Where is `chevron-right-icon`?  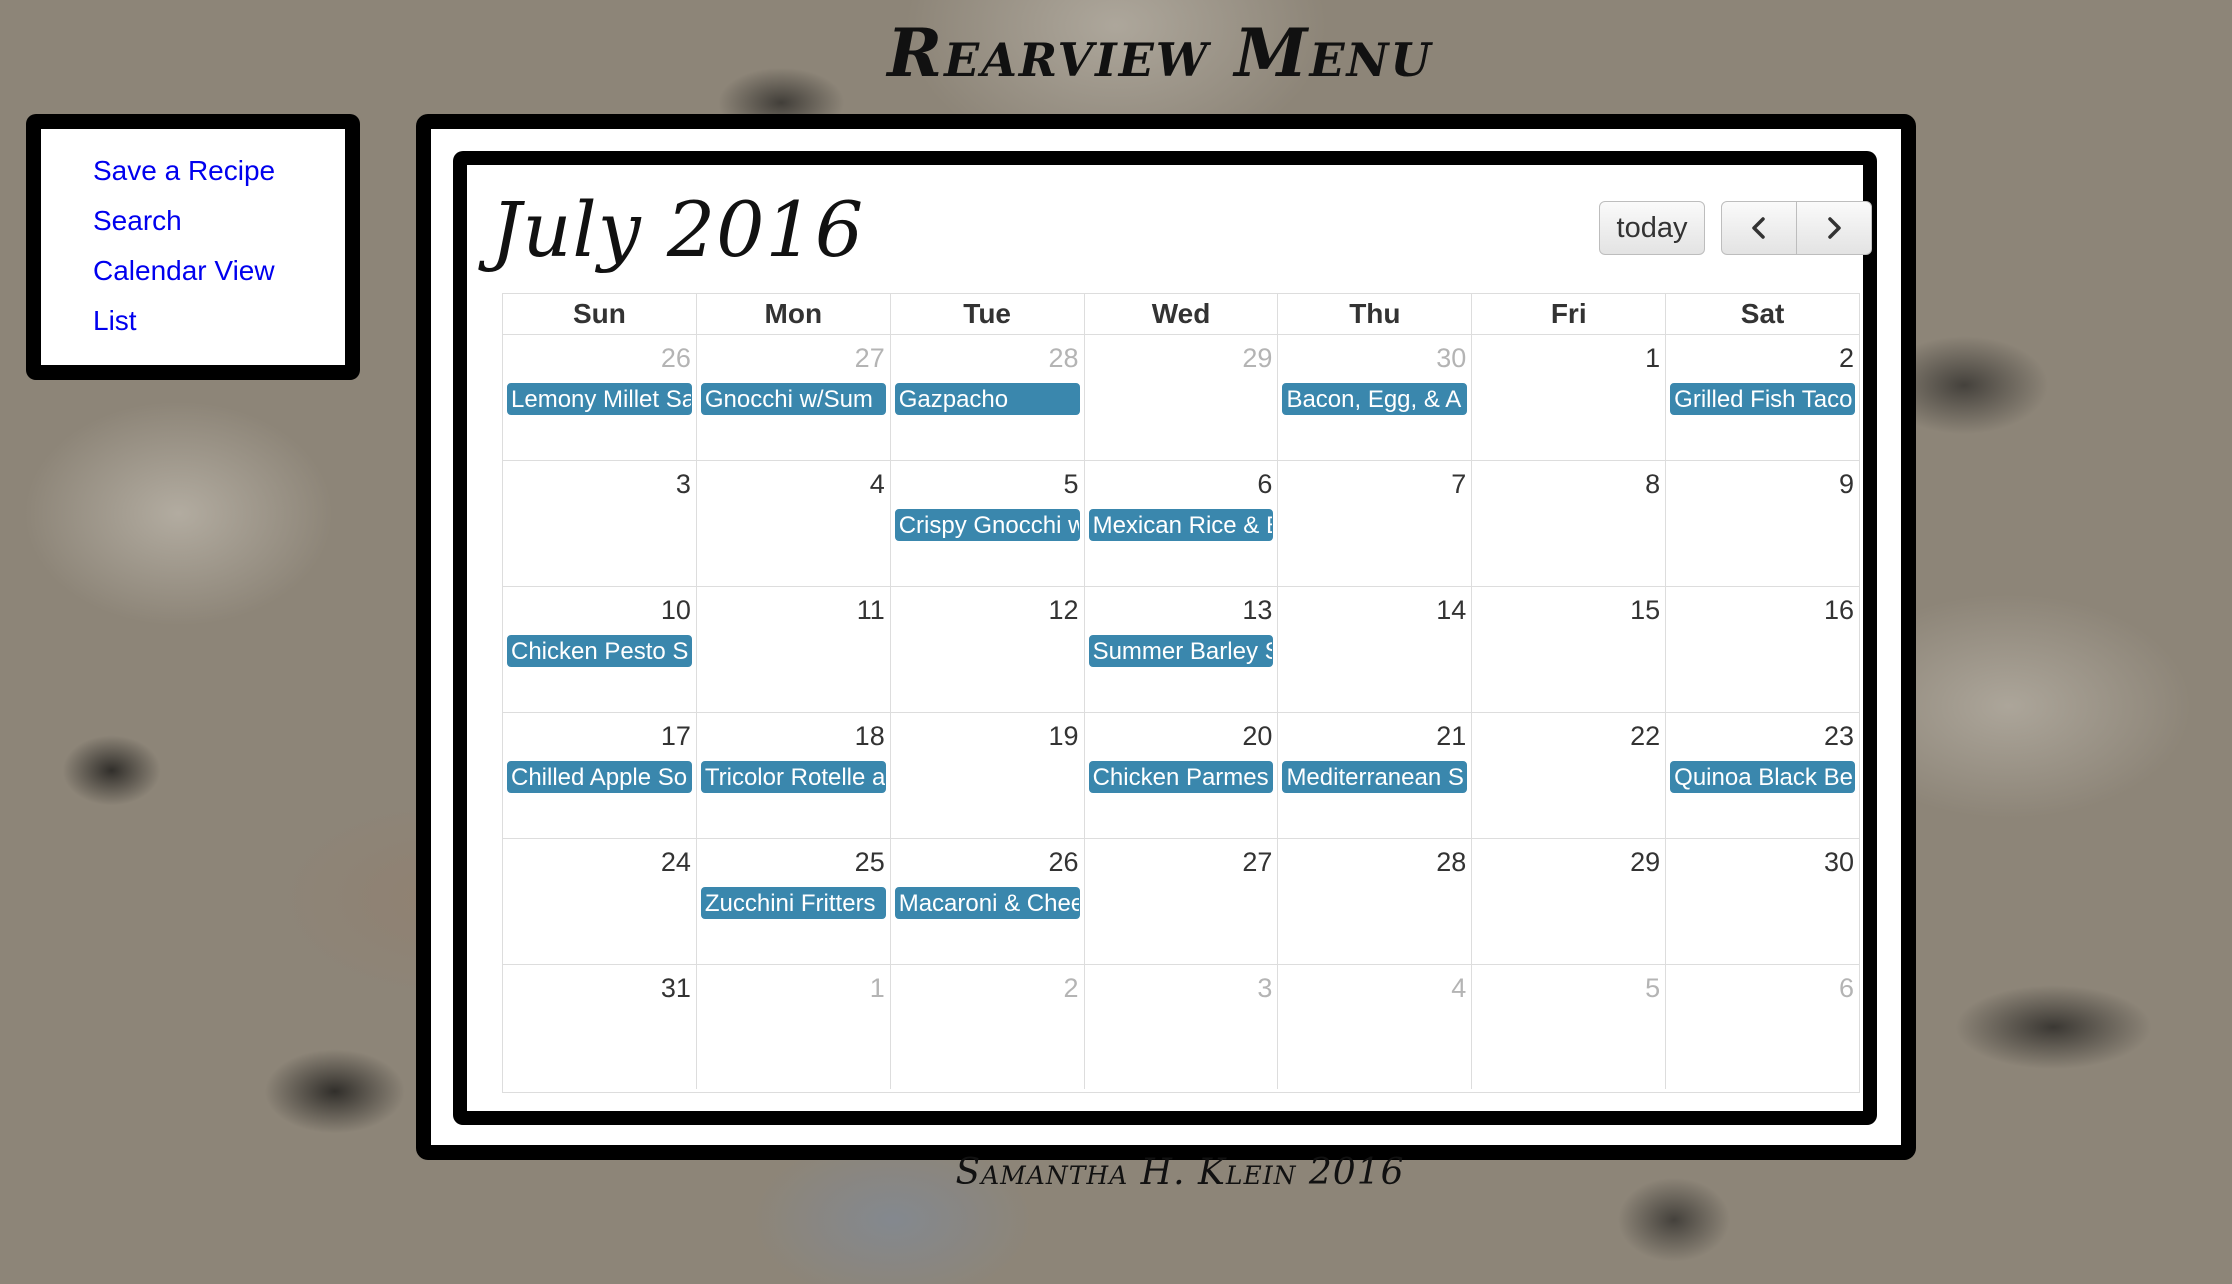 chevron-right-icon is located at coordinates (1834, 228).